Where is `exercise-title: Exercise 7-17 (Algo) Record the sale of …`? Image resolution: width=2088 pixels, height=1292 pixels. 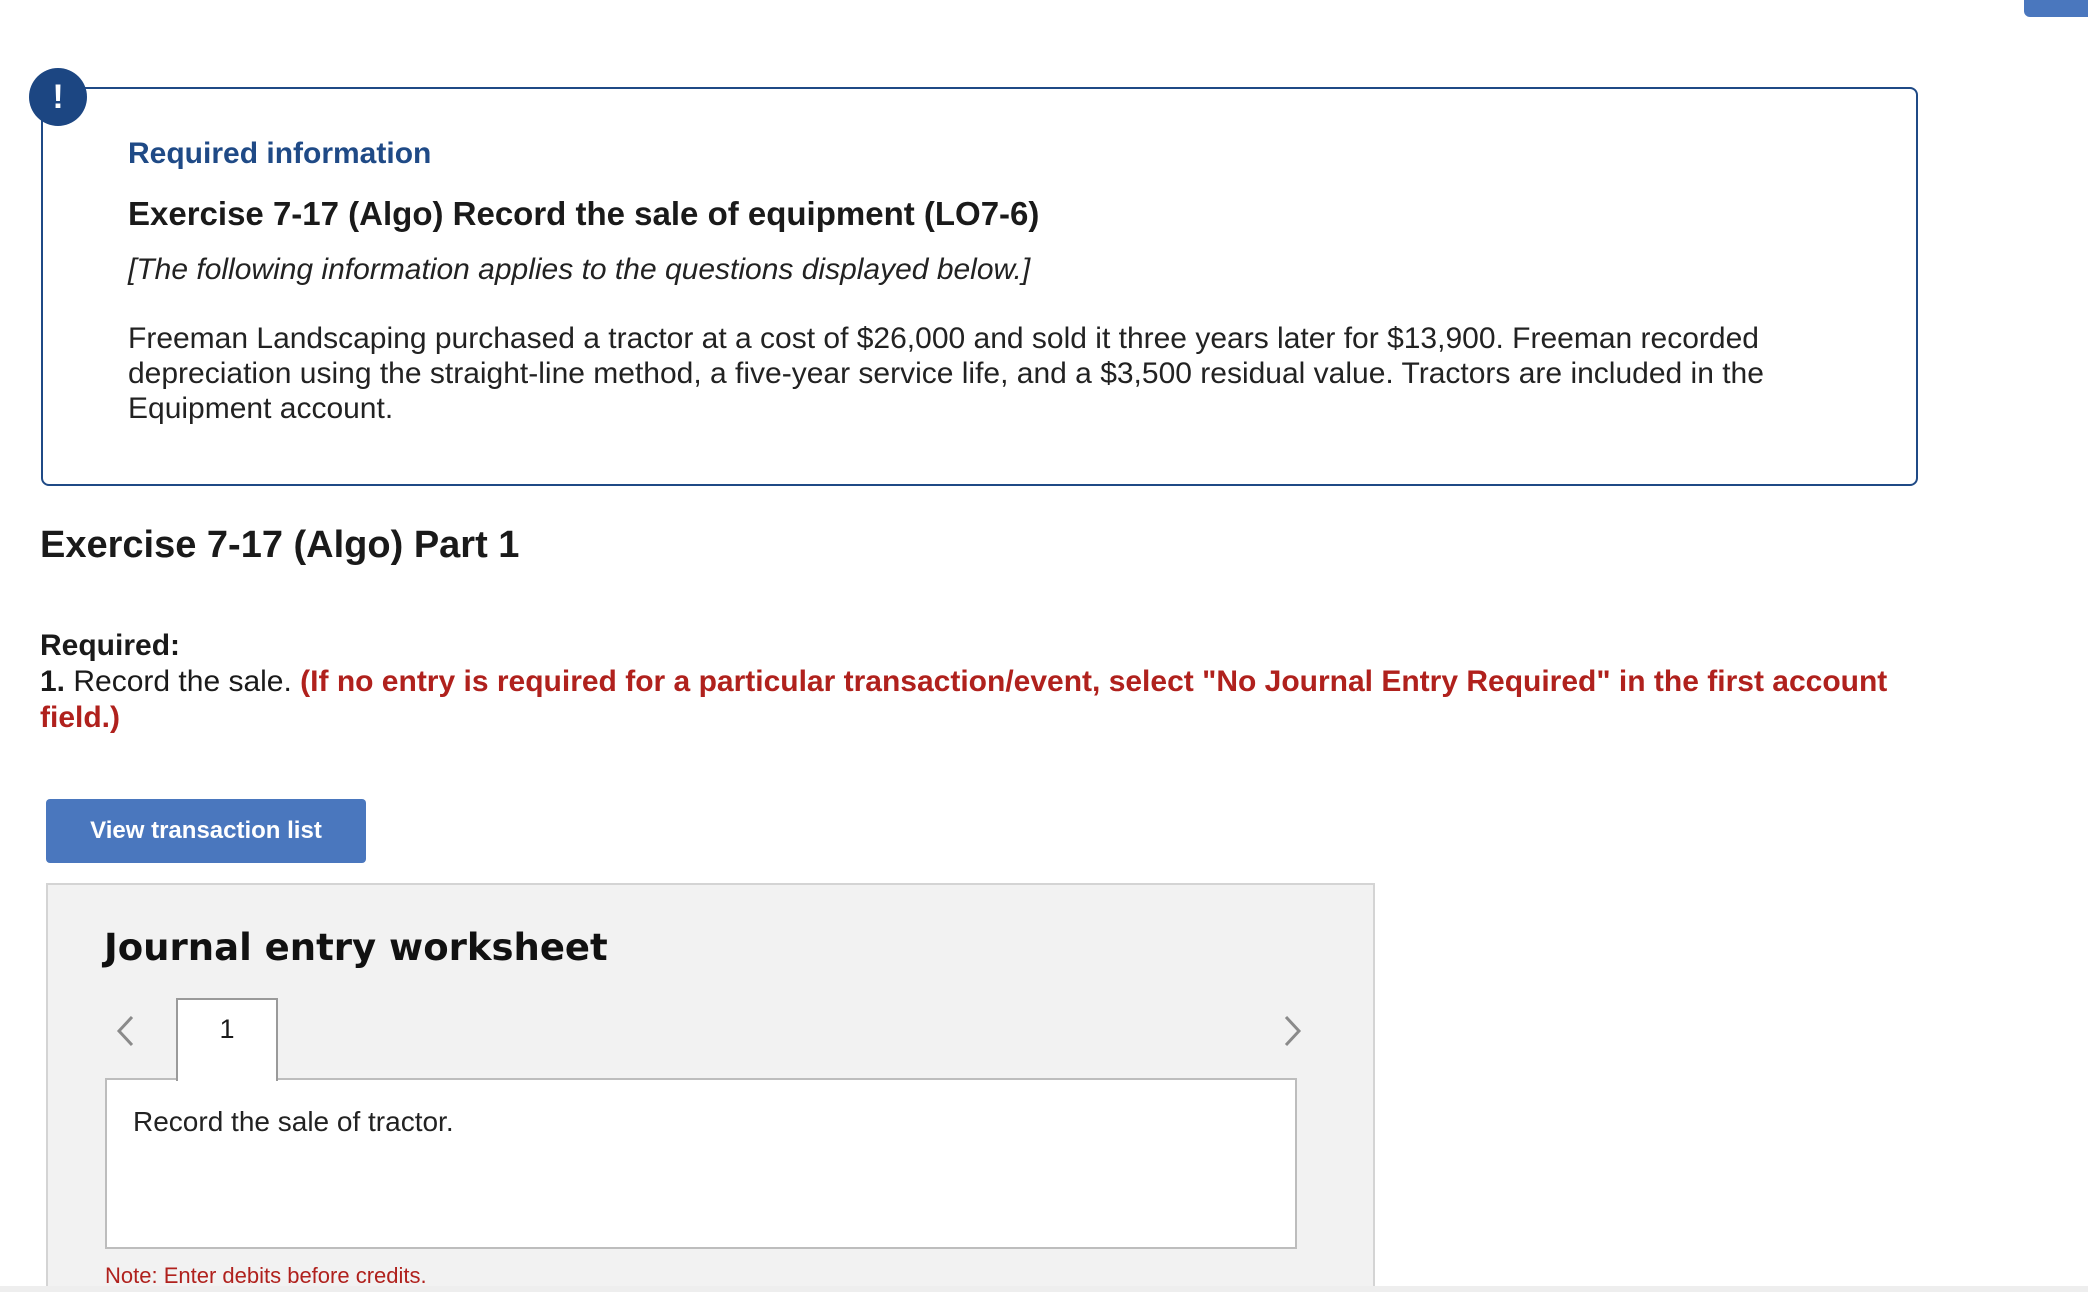 exercise-title: Exercise 7-17 (Algo) Record the sale of … is located at coordinates (584, 213).